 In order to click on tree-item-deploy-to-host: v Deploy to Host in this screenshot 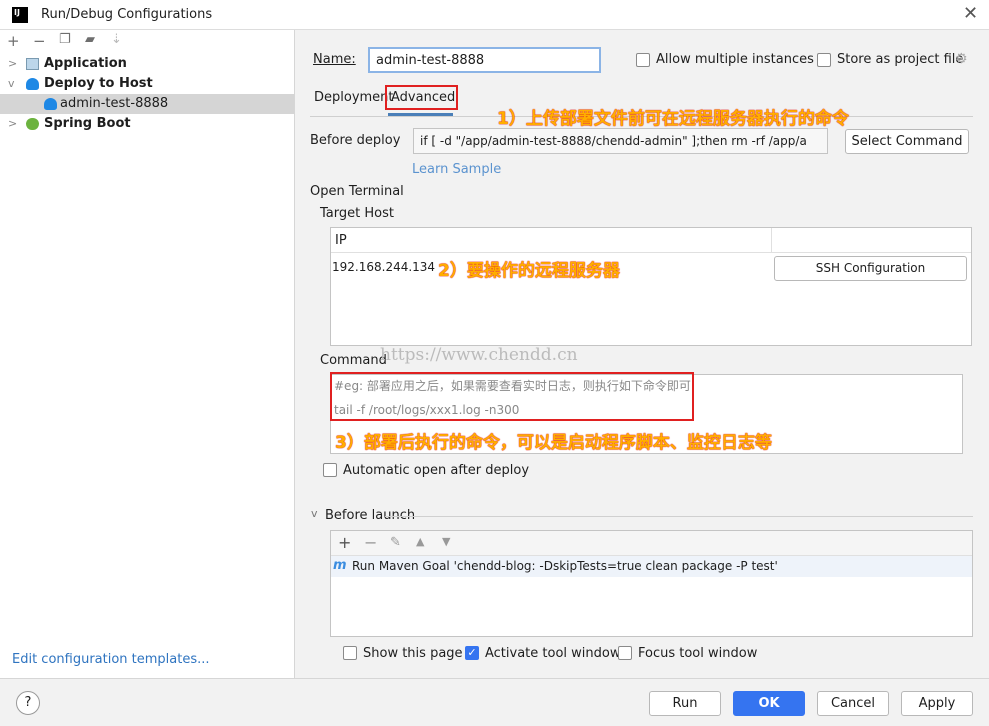, I will do `click(147, 84)`.